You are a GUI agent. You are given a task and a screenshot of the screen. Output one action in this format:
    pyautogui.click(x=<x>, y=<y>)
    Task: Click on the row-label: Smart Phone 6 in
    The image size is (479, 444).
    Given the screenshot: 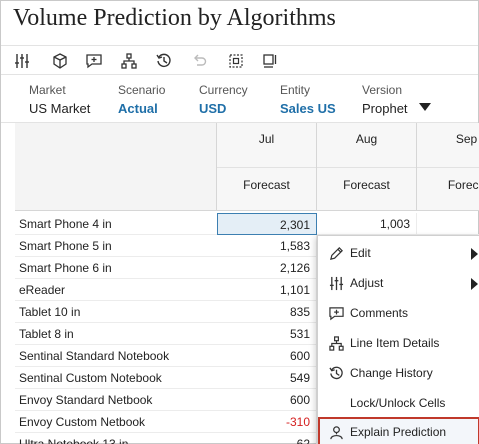 What is the action you would take?
    pyautogui.click(x=116, y=268)
    